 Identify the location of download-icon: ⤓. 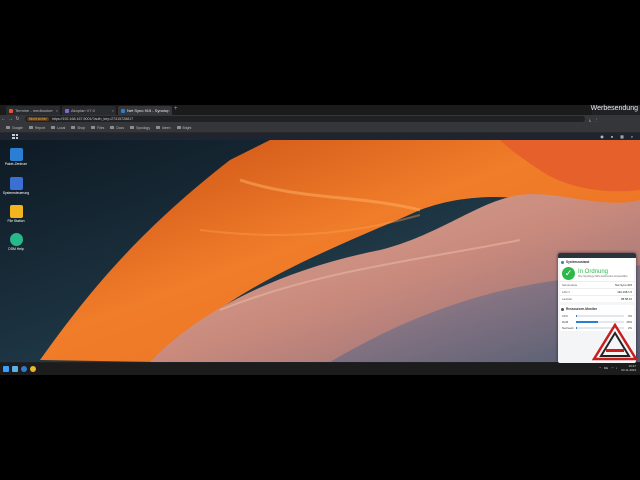
(590, 119).